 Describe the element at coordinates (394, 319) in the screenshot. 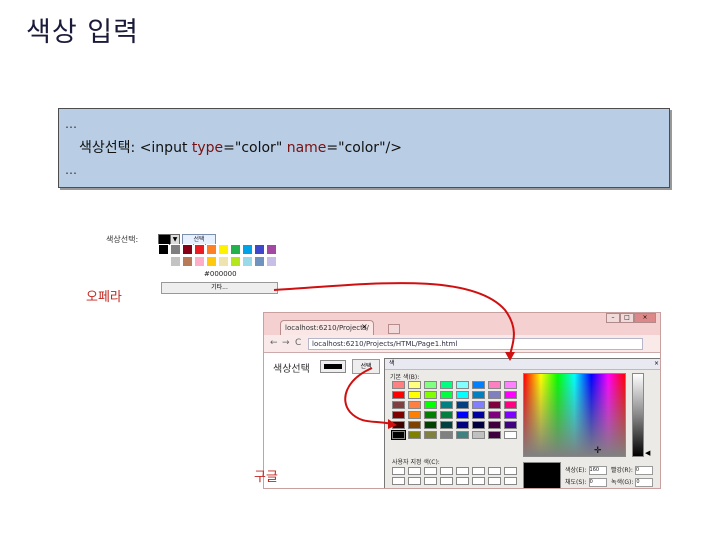

I see `arrow-to-dialog` at that location.